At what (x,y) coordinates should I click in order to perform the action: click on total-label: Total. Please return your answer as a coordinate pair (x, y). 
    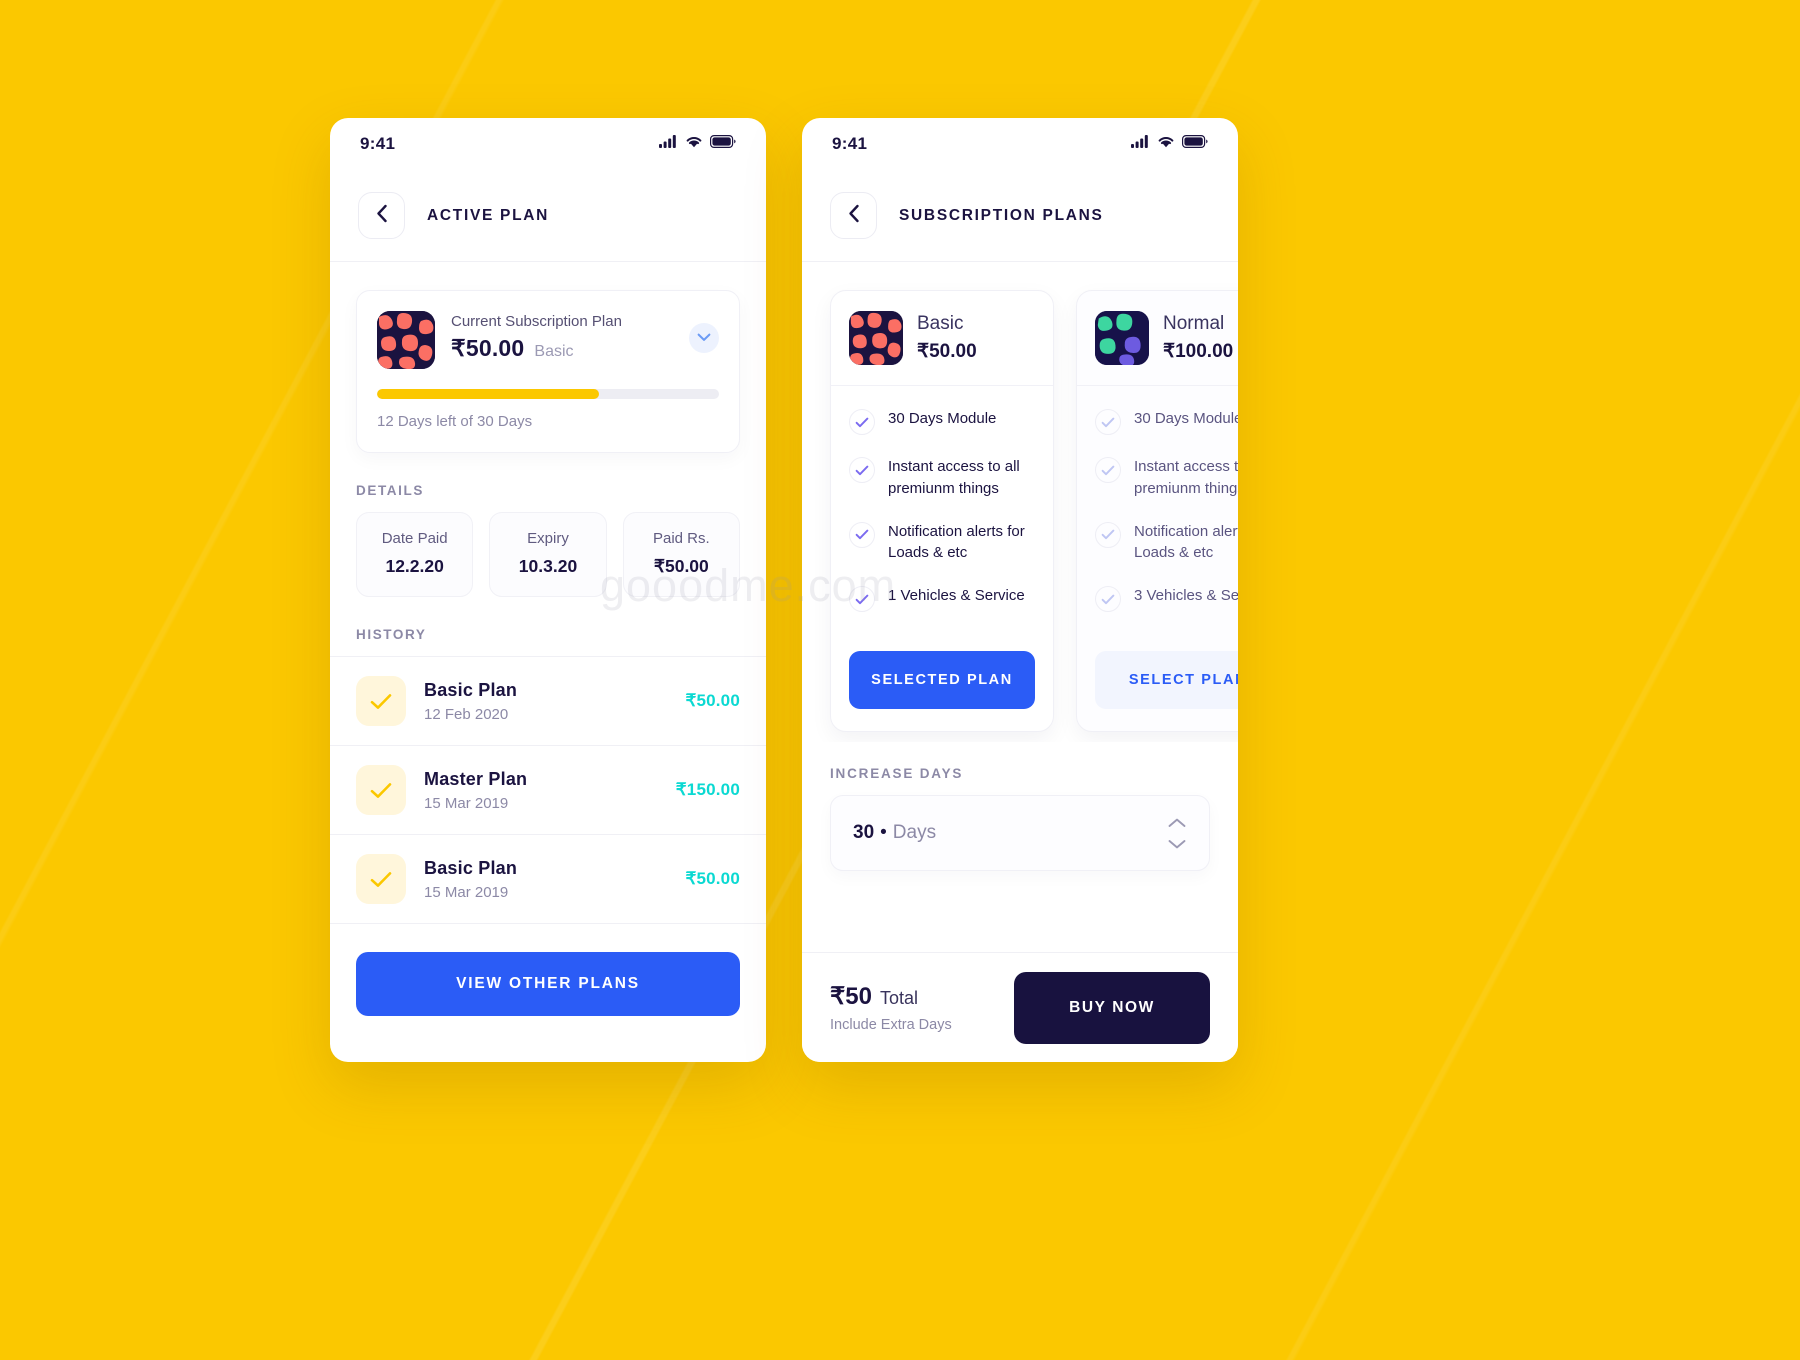
    Looking at the image, I should click on (898, 998).